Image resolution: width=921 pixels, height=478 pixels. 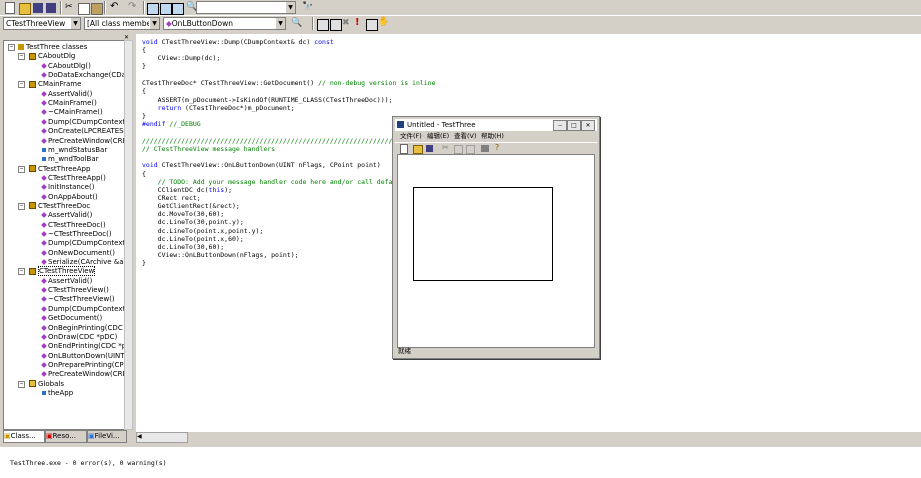 I want to click on tree-member-node: OnPreparePrinting(CPr, so click(x=83, y=365).